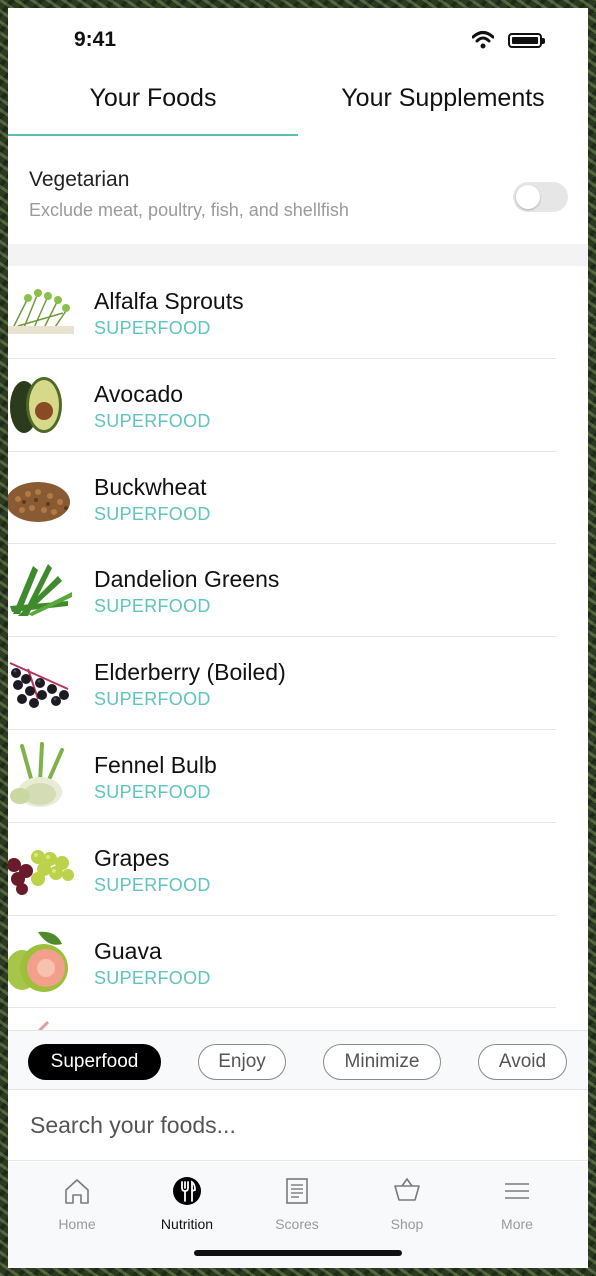  I want to click on nav-label: Nutrition, so click(187, 1224).